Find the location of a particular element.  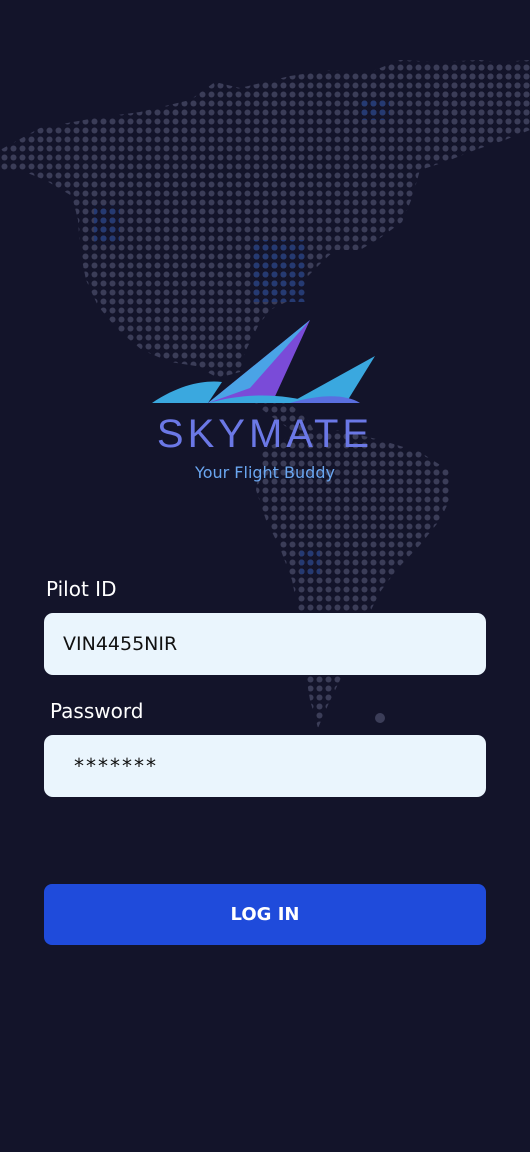

pilot-id-input: VIN4455NIR is located at coordinates (265, 644).